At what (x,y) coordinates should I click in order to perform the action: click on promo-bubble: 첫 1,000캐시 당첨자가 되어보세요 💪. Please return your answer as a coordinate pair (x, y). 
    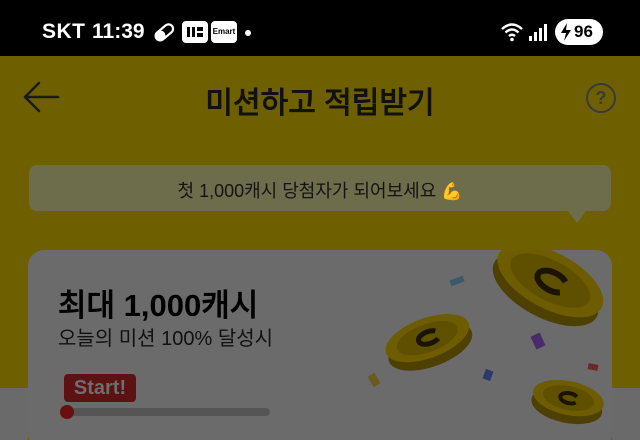
    Looking at the image, I should click on (320, 194).